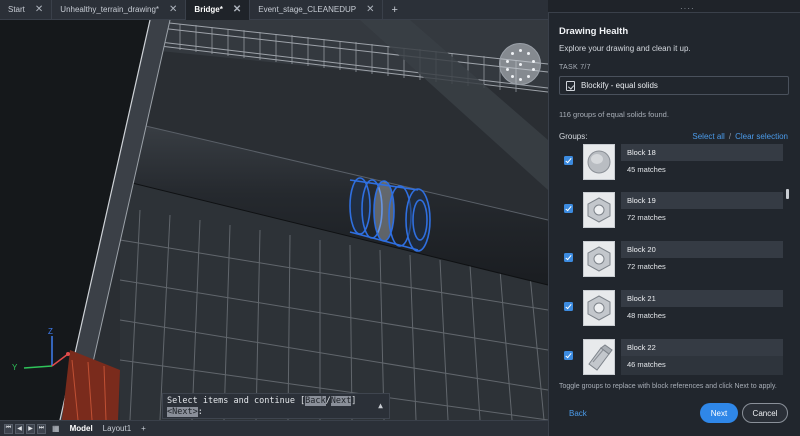  Describe the element at coordinates (26, 10) in the screenshot. I see `tab-start: Start ✕` at that location.